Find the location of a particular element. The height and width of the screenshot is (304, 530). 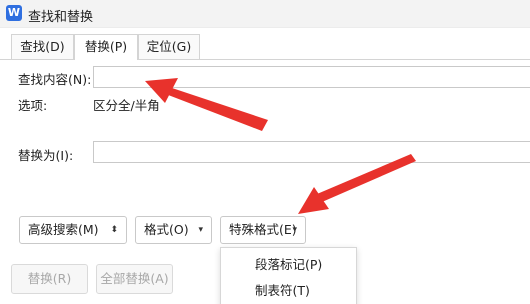

replace-button: 替换(R) is located at coordinates (49, 279).